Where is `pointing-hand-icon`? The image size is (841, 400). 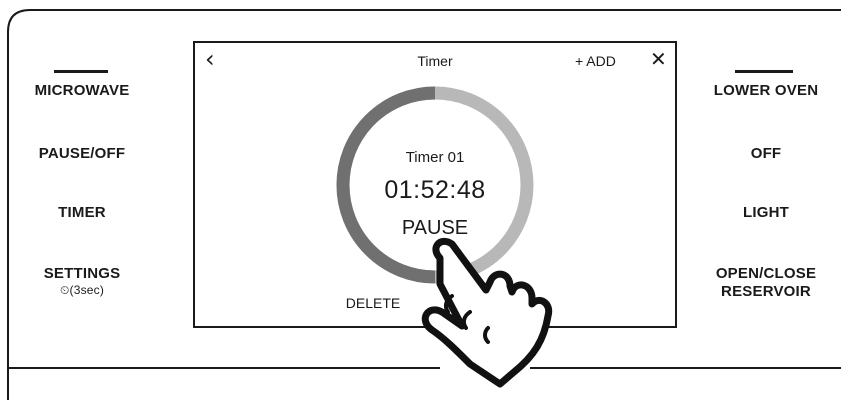 pointing-hand-icon is located at coordinates (487, 312).